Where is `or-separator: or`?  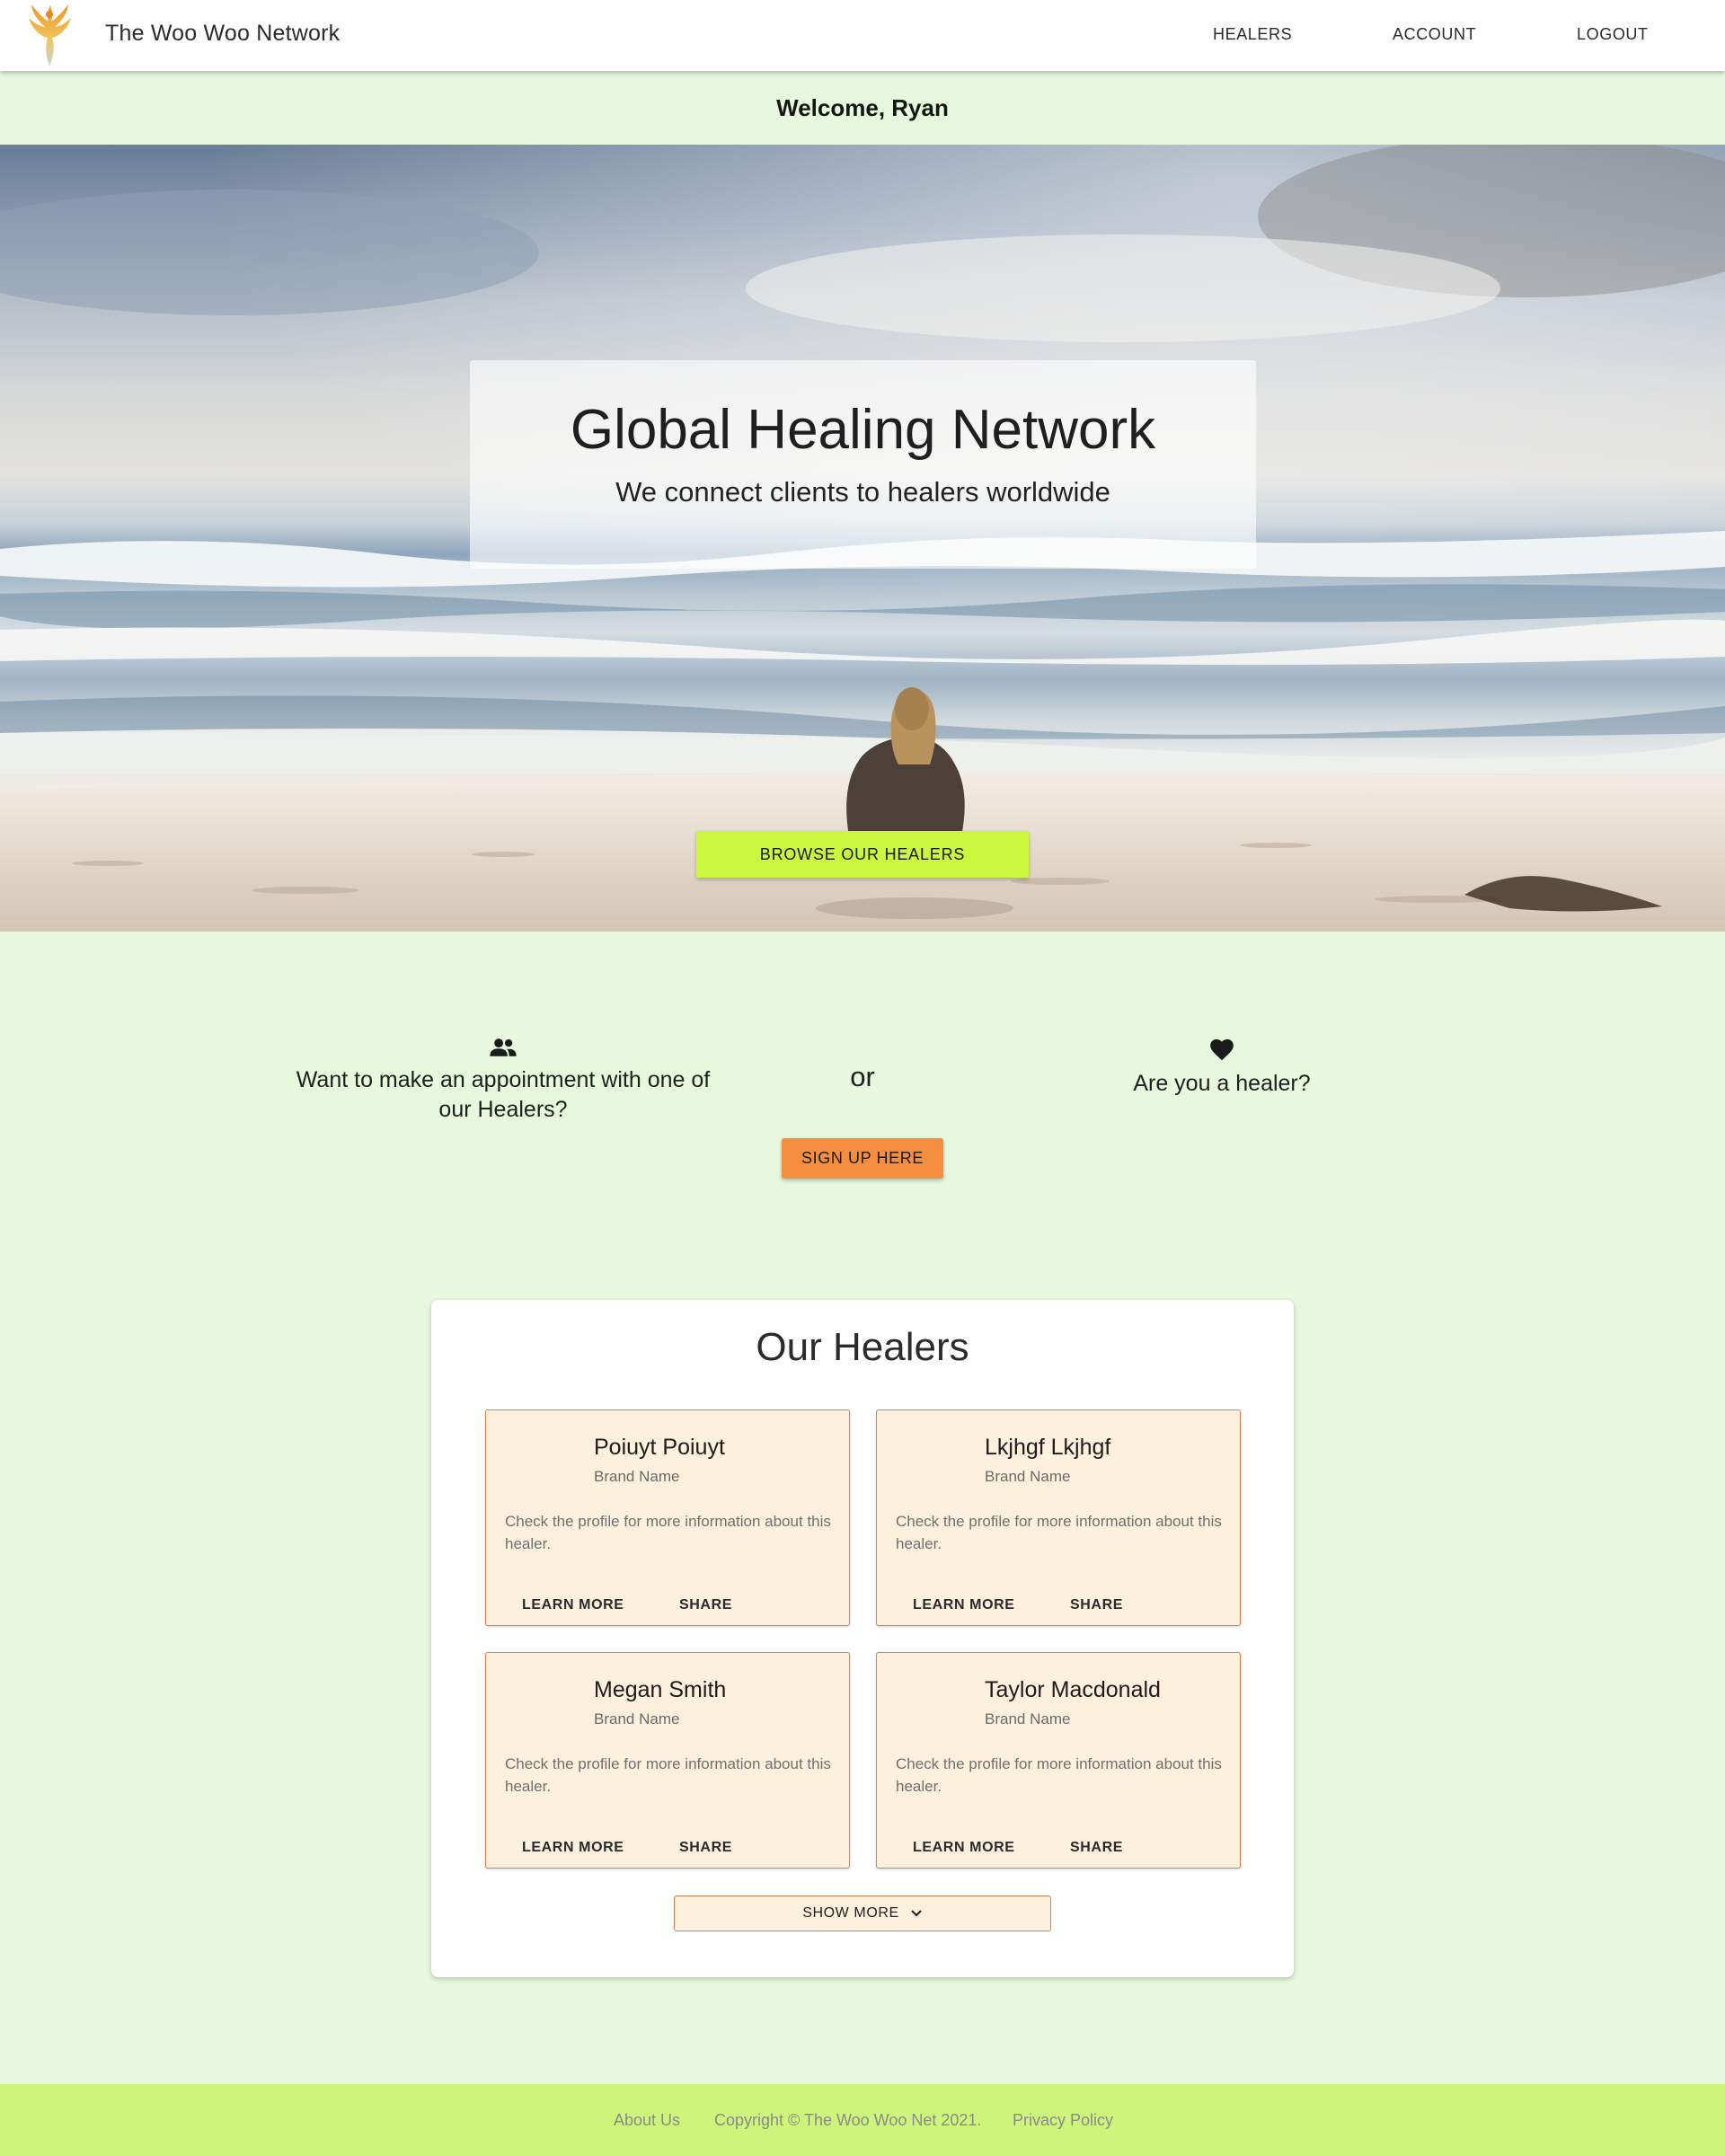 or-separator: or is located at coordinates (862, 1077).